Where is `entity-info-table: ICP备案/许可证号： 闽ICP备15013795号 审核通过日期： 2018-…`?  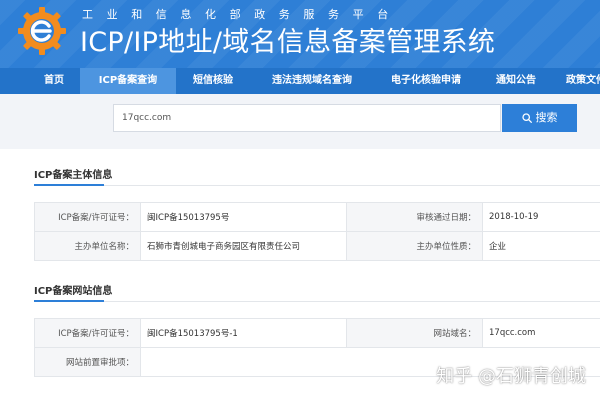
entity-info-table: ICP备案/许可证号： 闽ICP备15013795号 审核通过日期： 2018-… is located at coordinates (317, 231).